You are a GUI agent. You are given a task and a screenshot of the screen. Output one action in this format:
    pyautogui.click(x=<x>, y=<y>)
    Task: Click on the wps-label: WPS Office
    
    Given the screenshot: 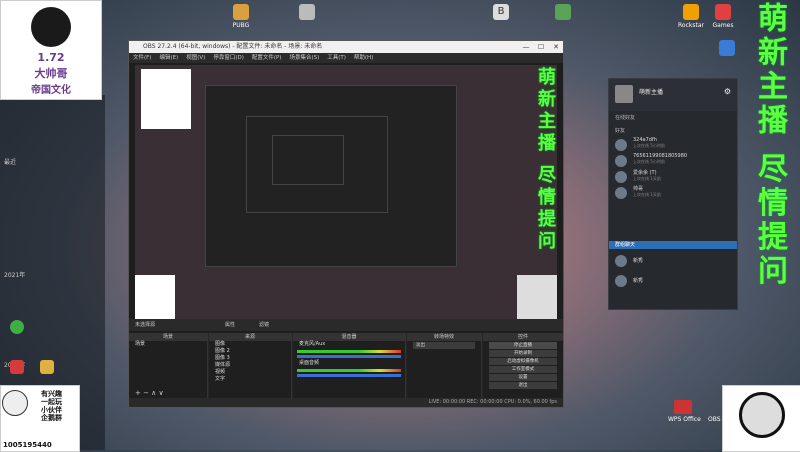 What is the action you would take?
    pyautogui.click(x=684, y=419)
    